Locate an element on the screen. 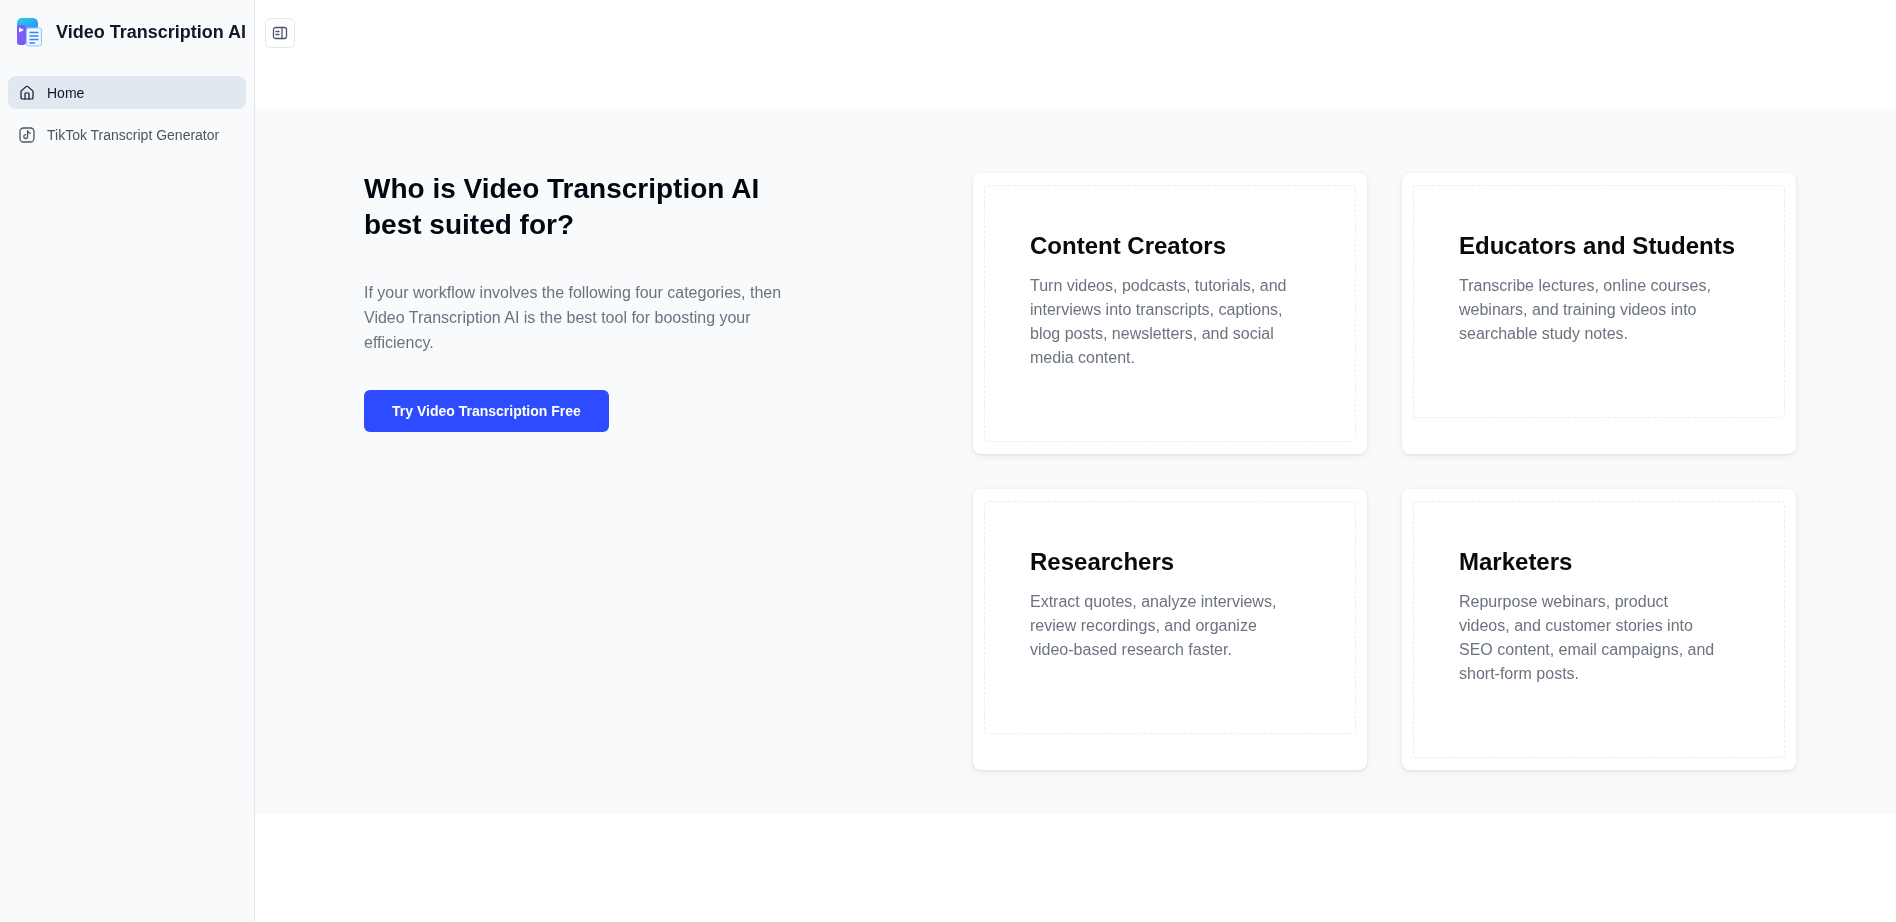  sidebar-panel-icon is located at coordinates (280, 33).